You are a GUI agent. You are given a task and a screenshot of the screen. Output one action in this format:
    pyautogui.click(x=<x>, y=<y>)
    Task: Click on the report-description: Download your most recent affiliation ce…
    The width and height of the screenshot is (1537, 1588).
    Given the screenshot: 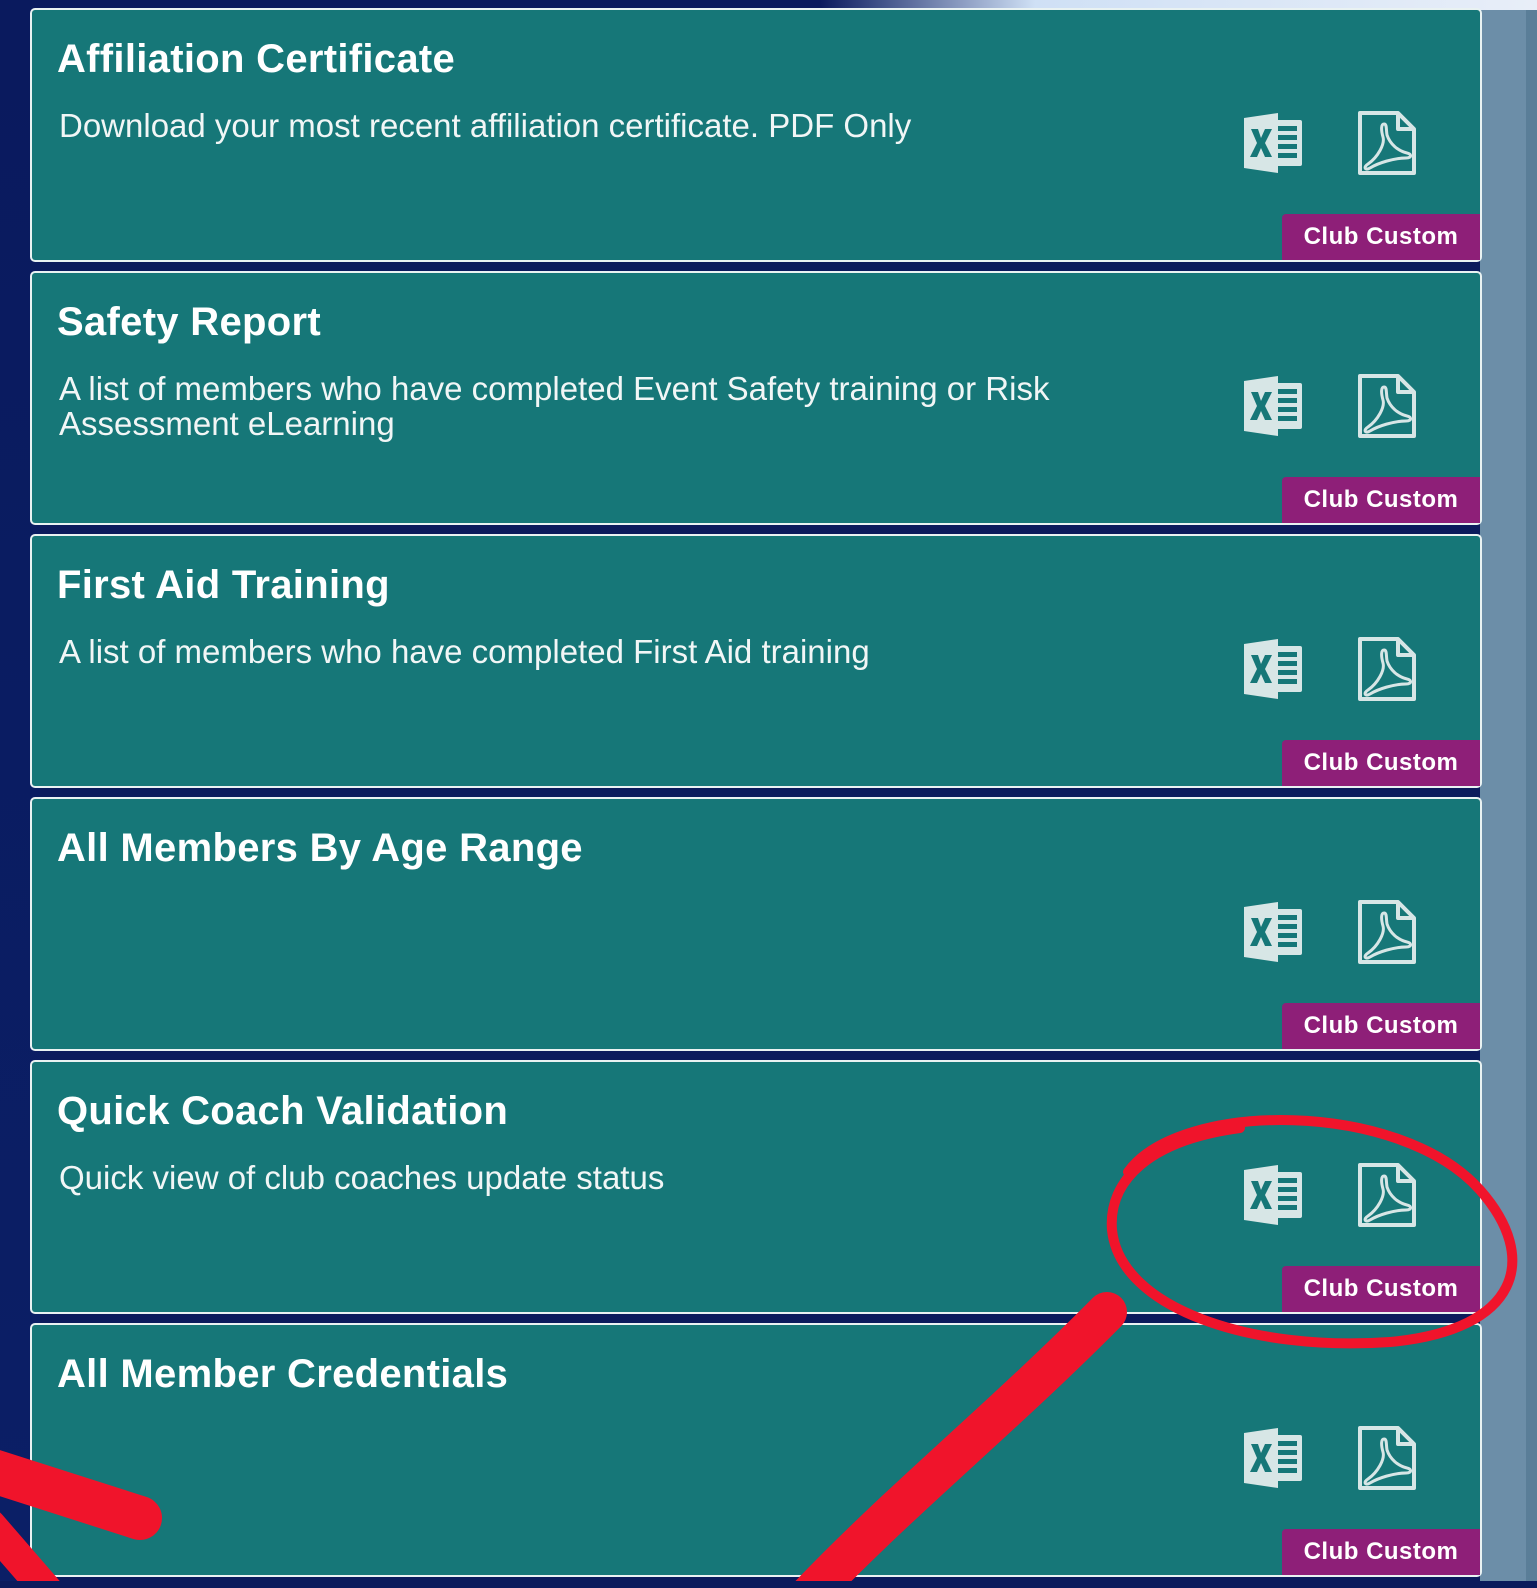 What is the action you would take?
    pyautogui.click(x=485, y=125)
    